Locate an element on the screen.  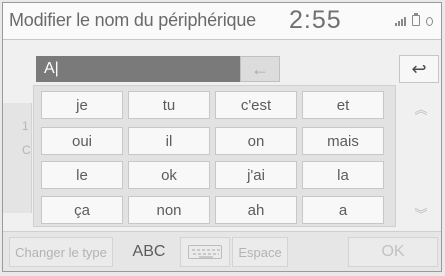
chevron-up-icon: ︽ is located at coordinates (421, 109).